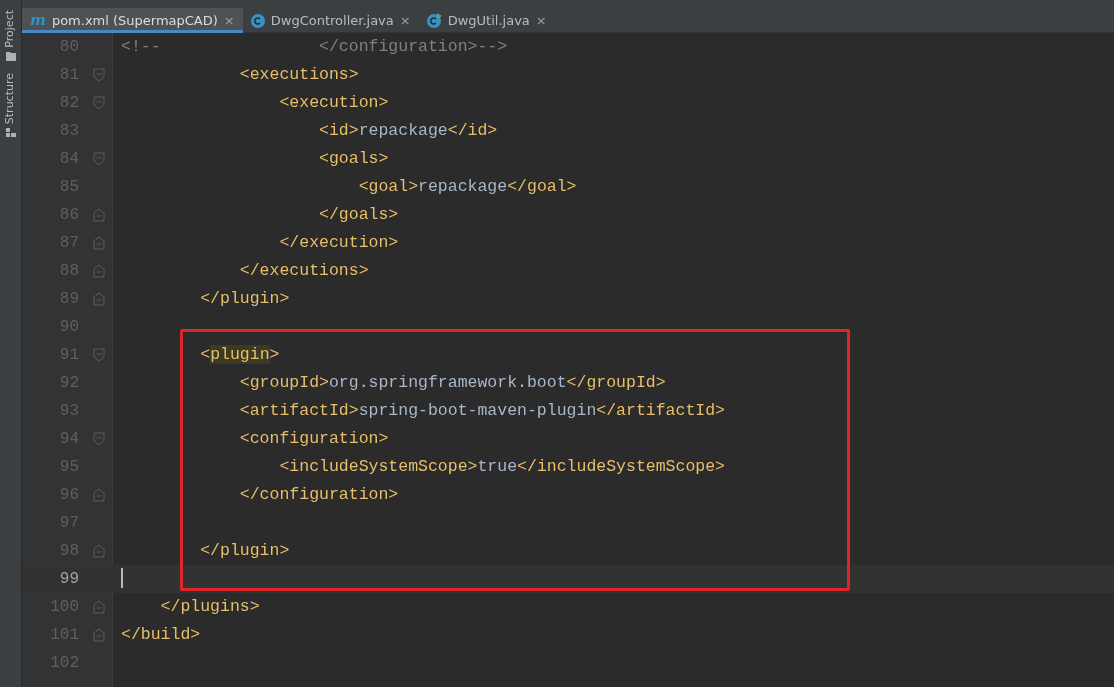  What do you see at coordinates (298, 74) in the screenshot?
I see `code-line: <executions>` at bounding box center [298, 74].